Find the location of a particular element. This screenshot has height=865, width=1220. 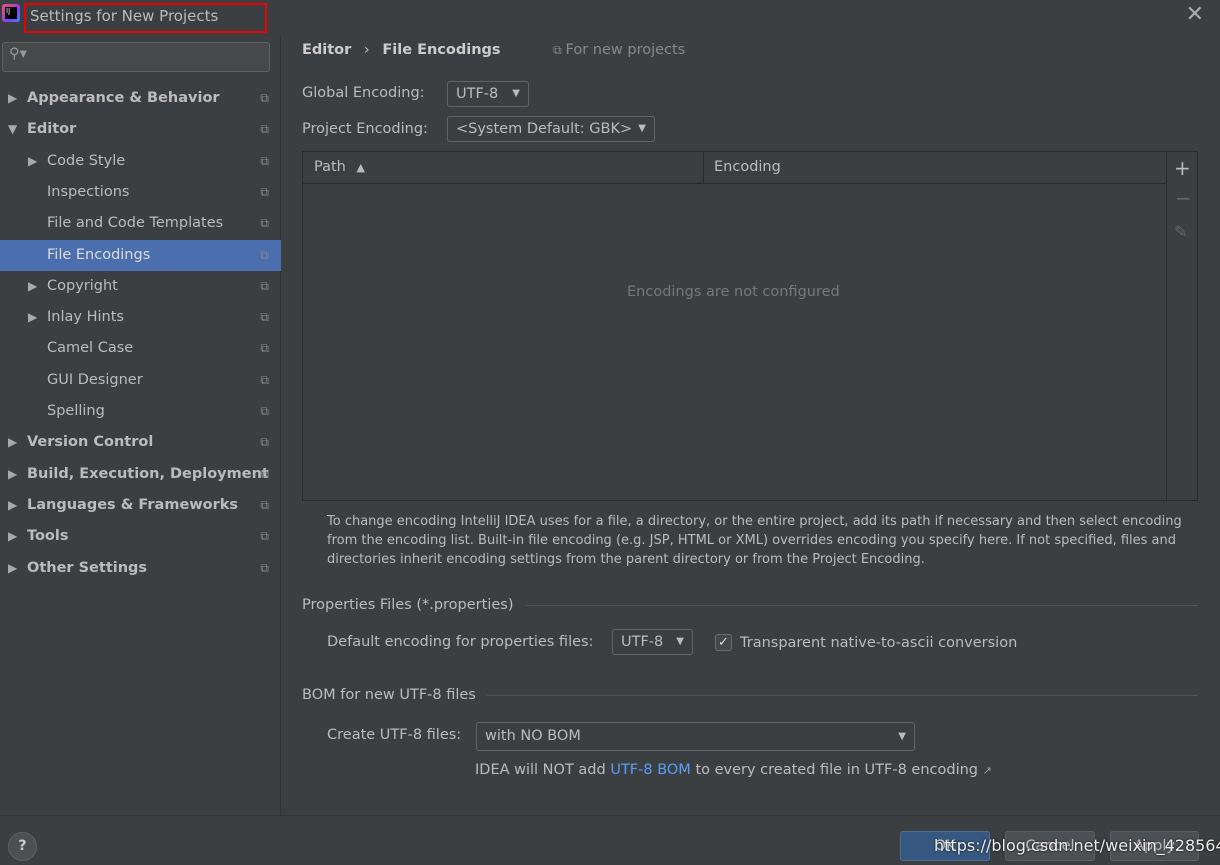

sidebar-item-inspections: Inspections ⧉ is located at coordinates (140, 192).